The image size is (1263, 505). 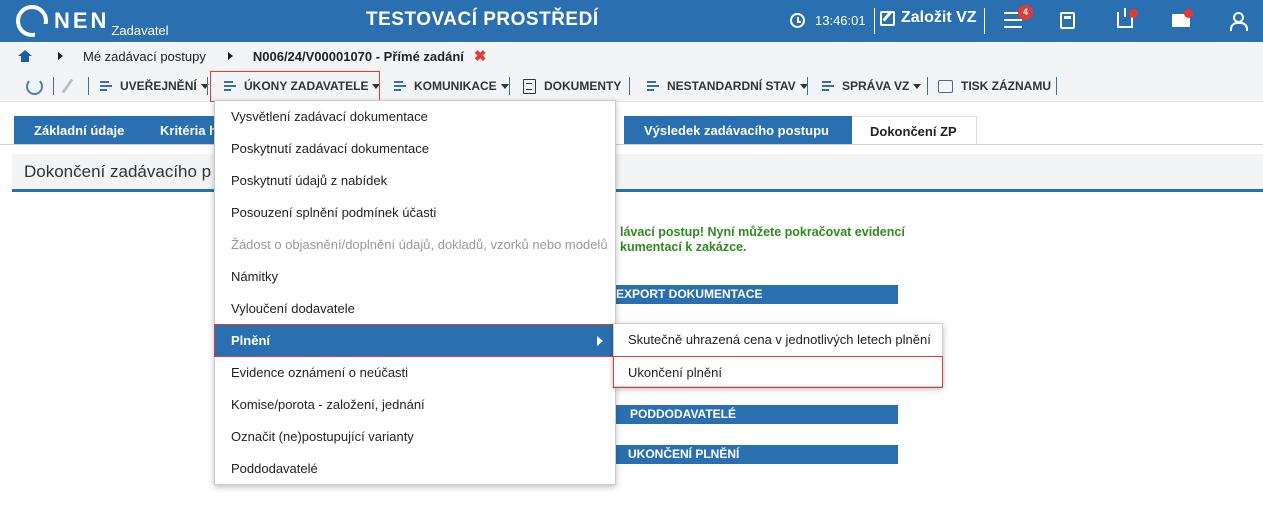 What do you see at coordinates (415, 277) in the screenshot?
I see `menu-item-objections: Námitky` at bounding box center [415, 277].